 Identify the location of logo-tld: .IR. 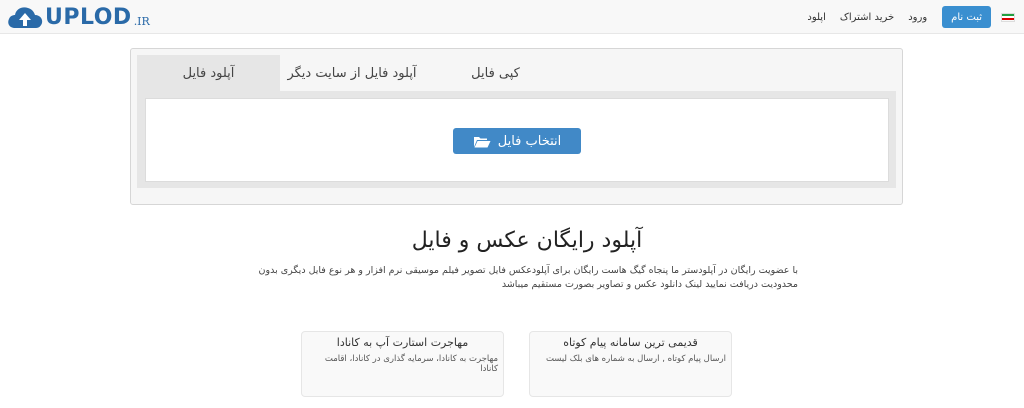
(141, 21).